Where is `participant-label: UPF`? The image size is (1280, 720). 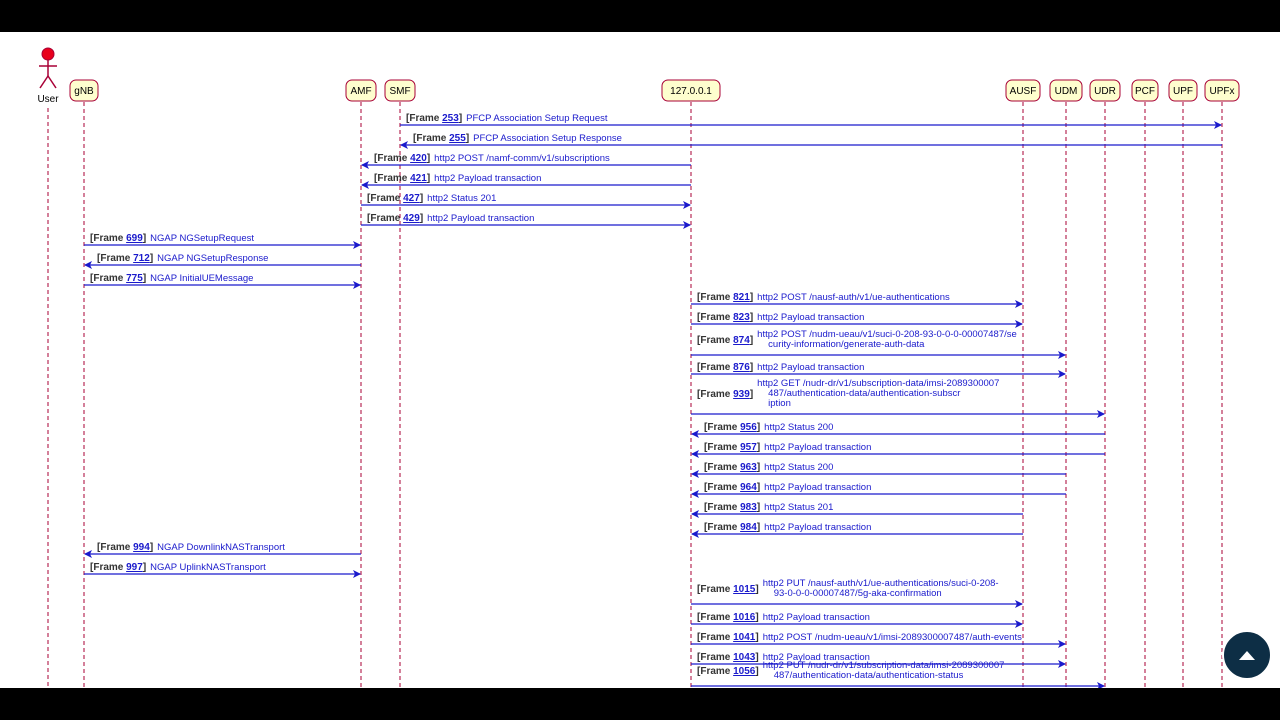
participant-label: UPF is located at coordinates (1183, 91).